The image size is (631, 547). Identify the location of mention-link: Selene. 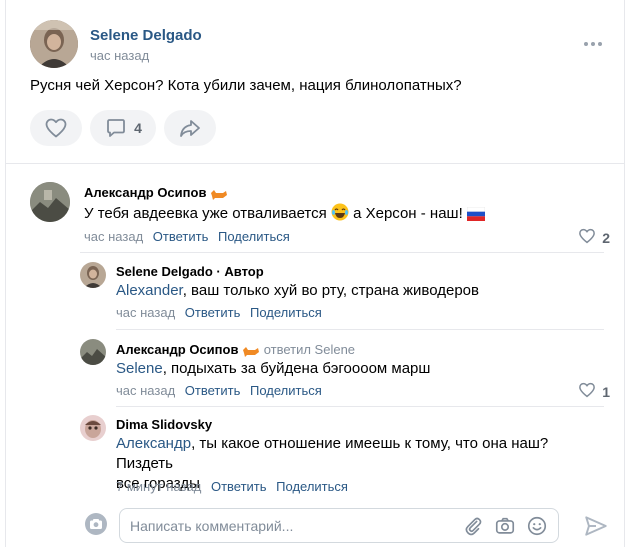
(139, 368).